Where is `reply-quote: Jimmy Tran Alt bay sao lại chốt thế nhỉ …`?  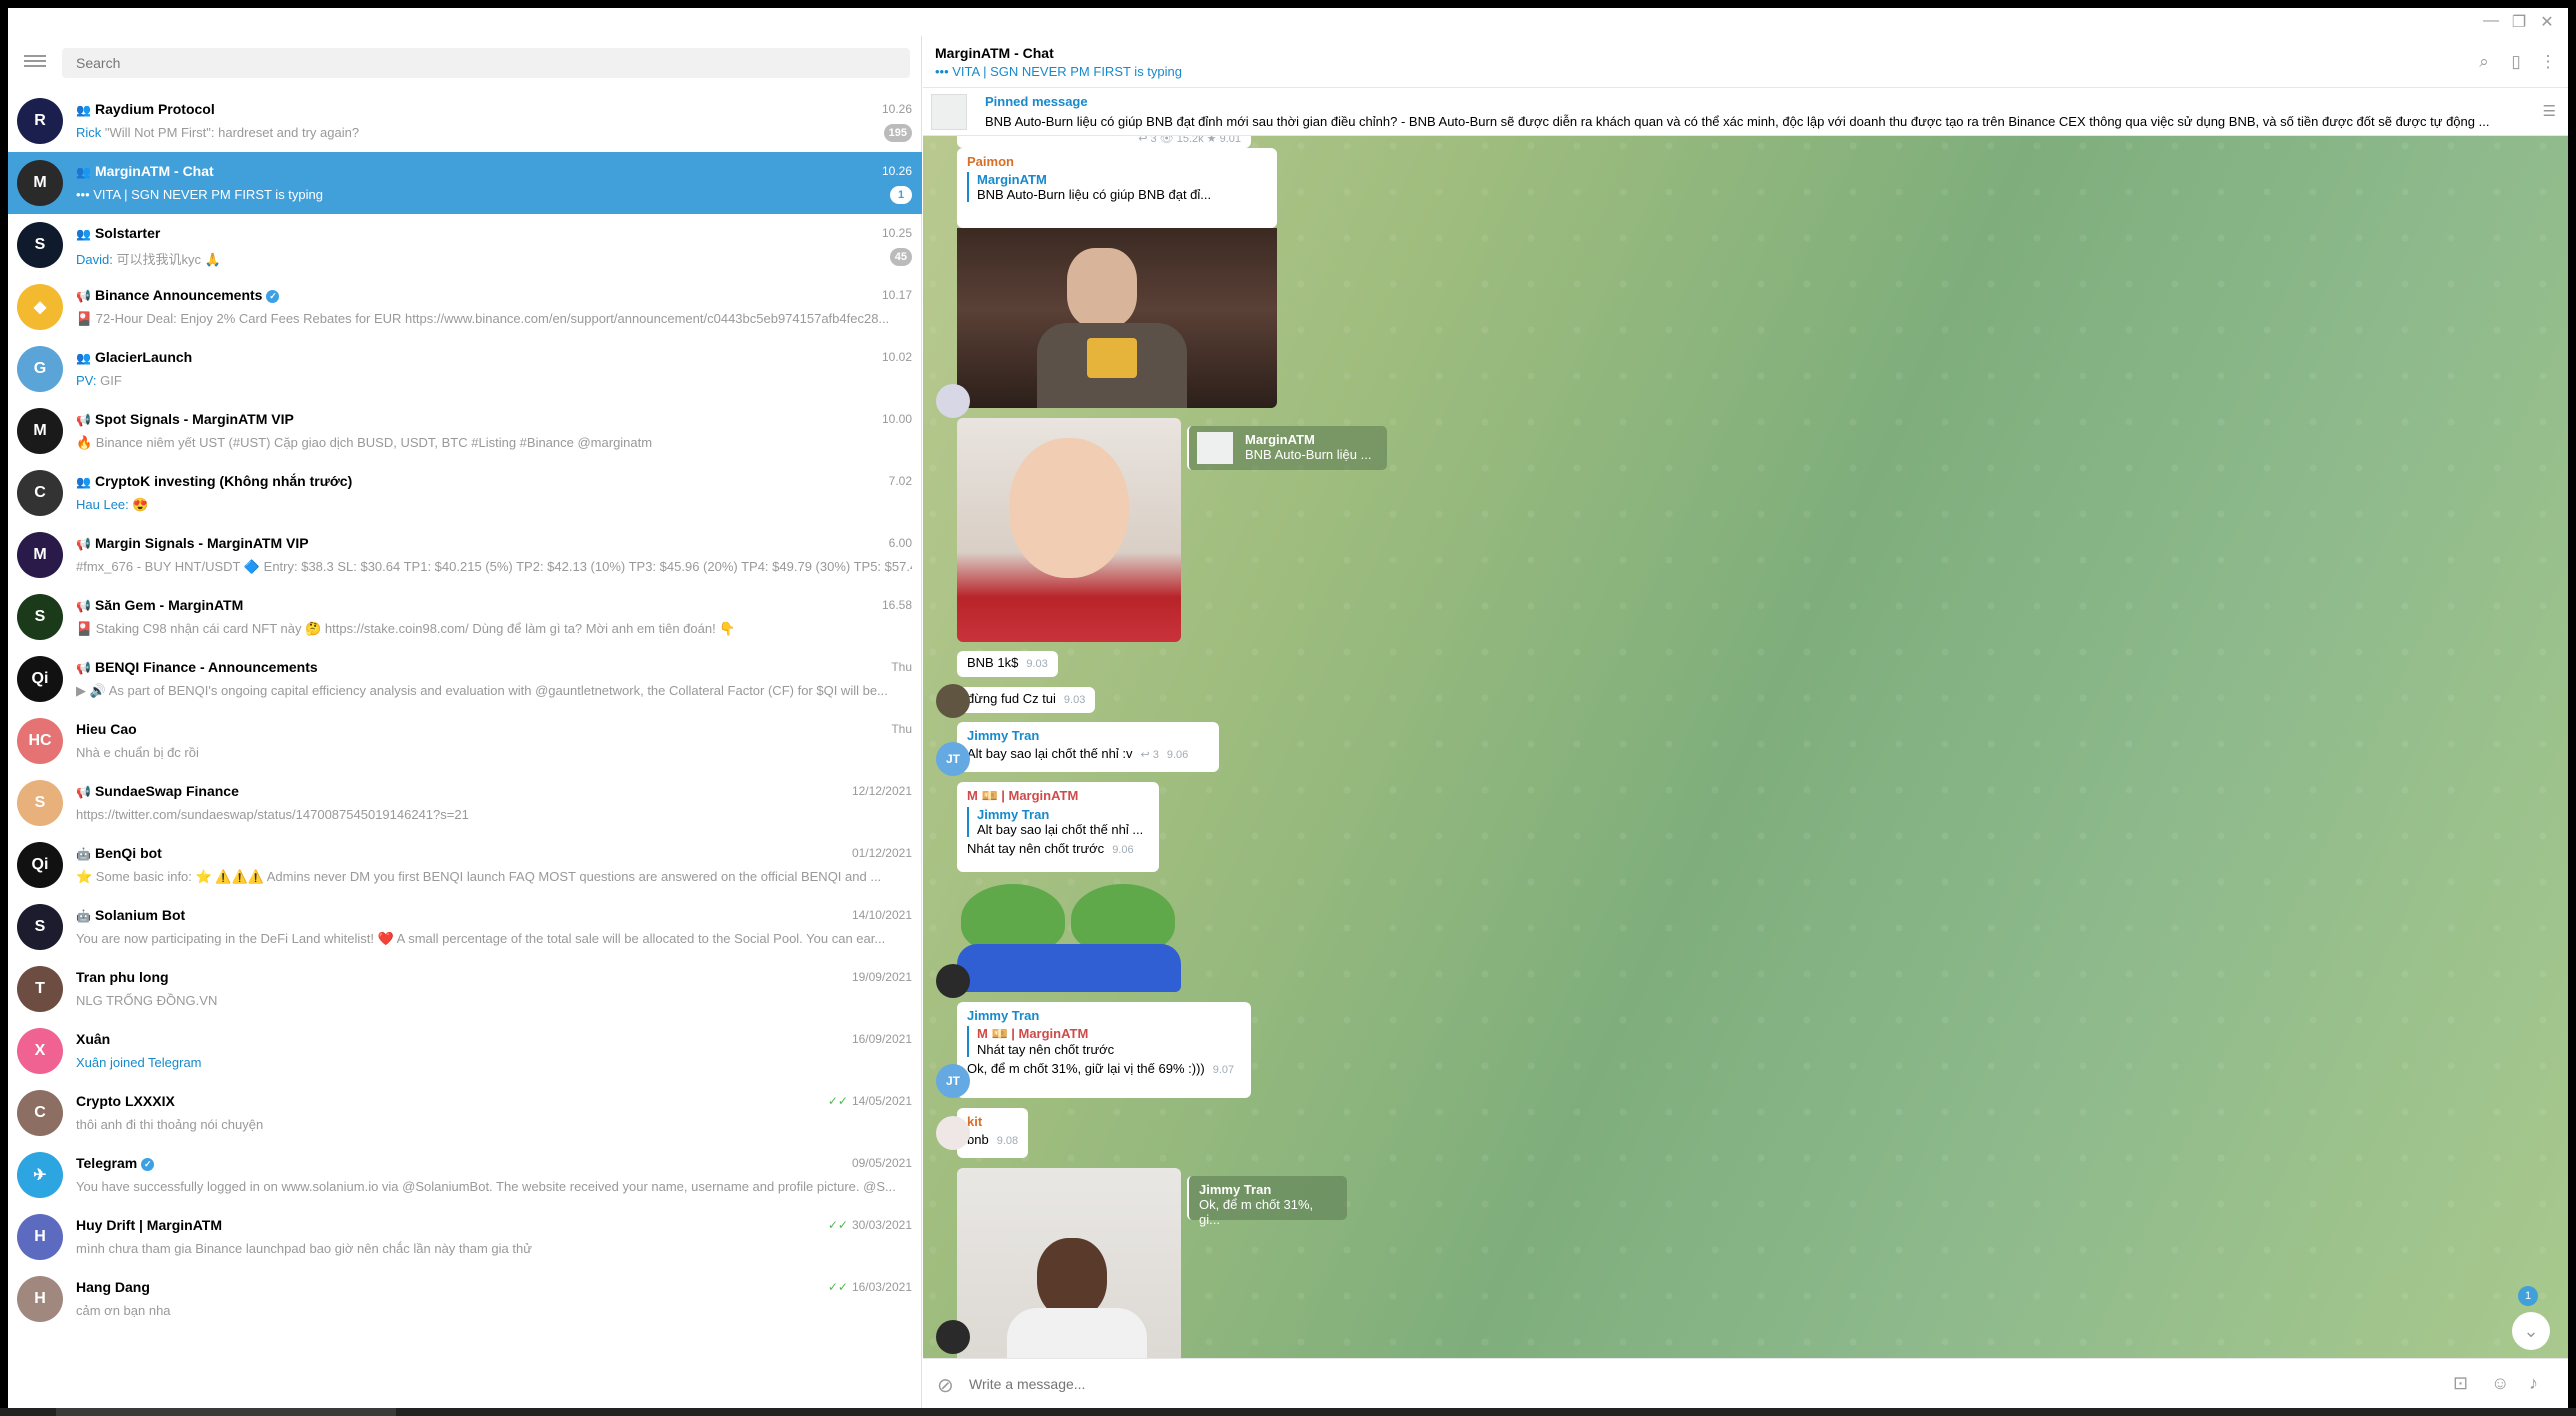
reply-quote: Jimmy Tran Alt bay sao lại chốt thế nhỉ … is located at coordinates (1058, 822).